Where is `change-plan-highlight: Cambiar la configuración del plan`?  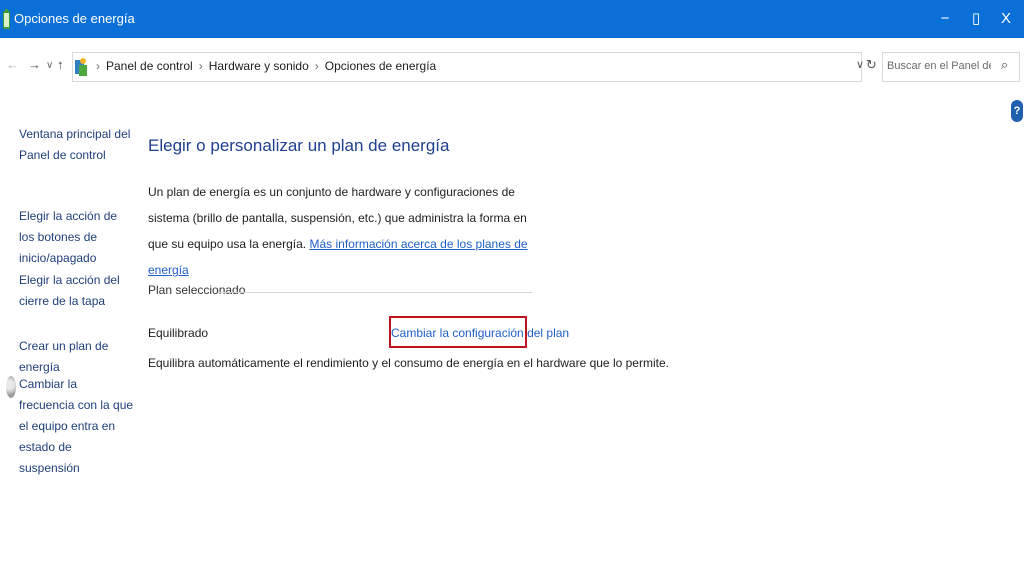 change-plan-highlight: Cambiar la configuración del plan is located at coordinates (479, 332).